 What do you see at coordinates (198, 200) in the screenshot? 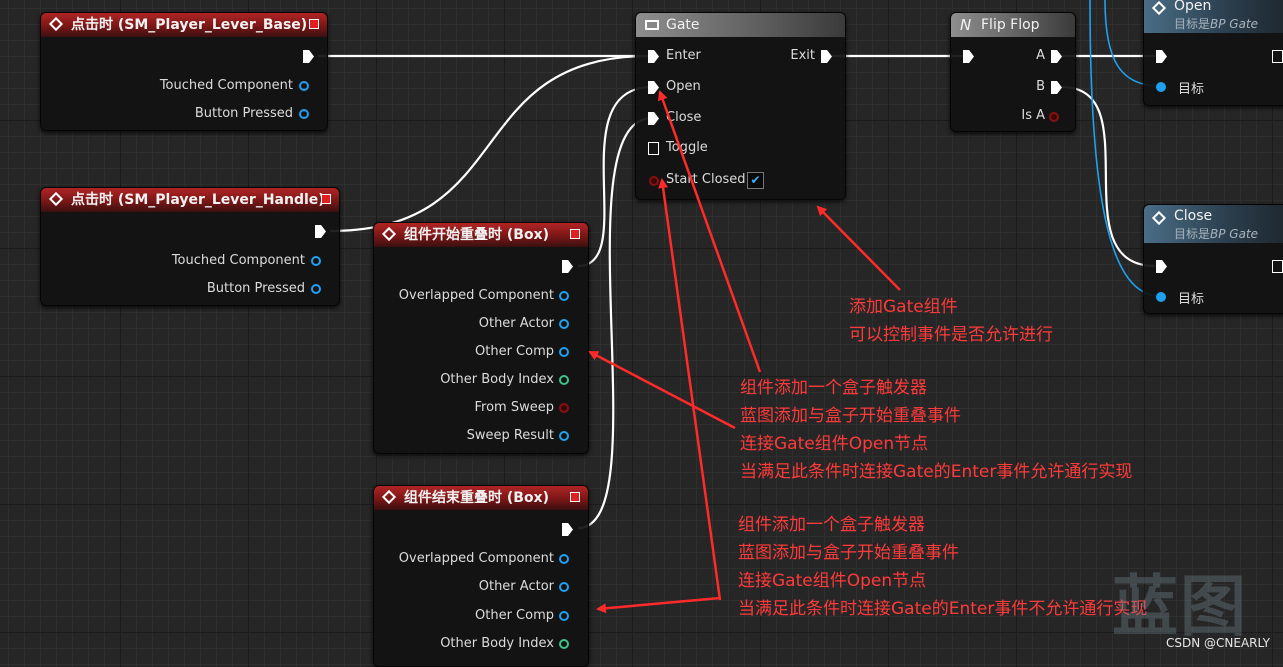
I see `node-title: 点击时 (SM_Player_Lever_Handle)` at bounding box center [198, 200].